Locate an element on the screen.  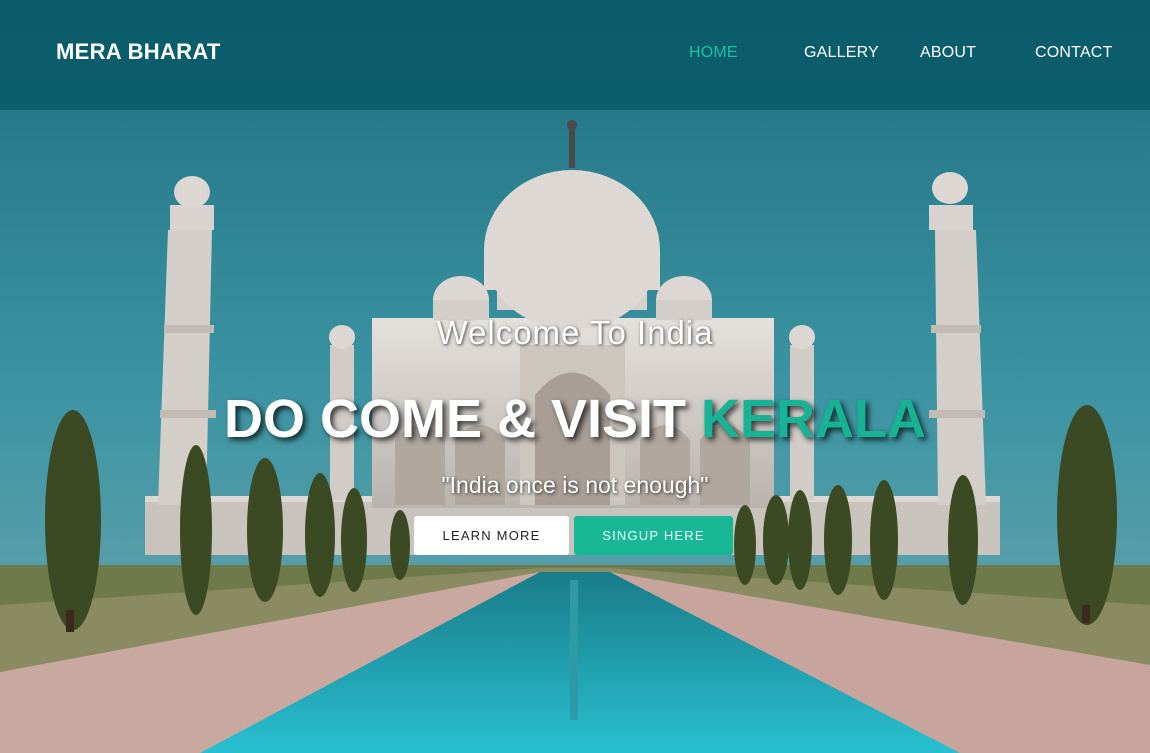
signup-button: SINGUP HERE is located at coordinates (653, 535).